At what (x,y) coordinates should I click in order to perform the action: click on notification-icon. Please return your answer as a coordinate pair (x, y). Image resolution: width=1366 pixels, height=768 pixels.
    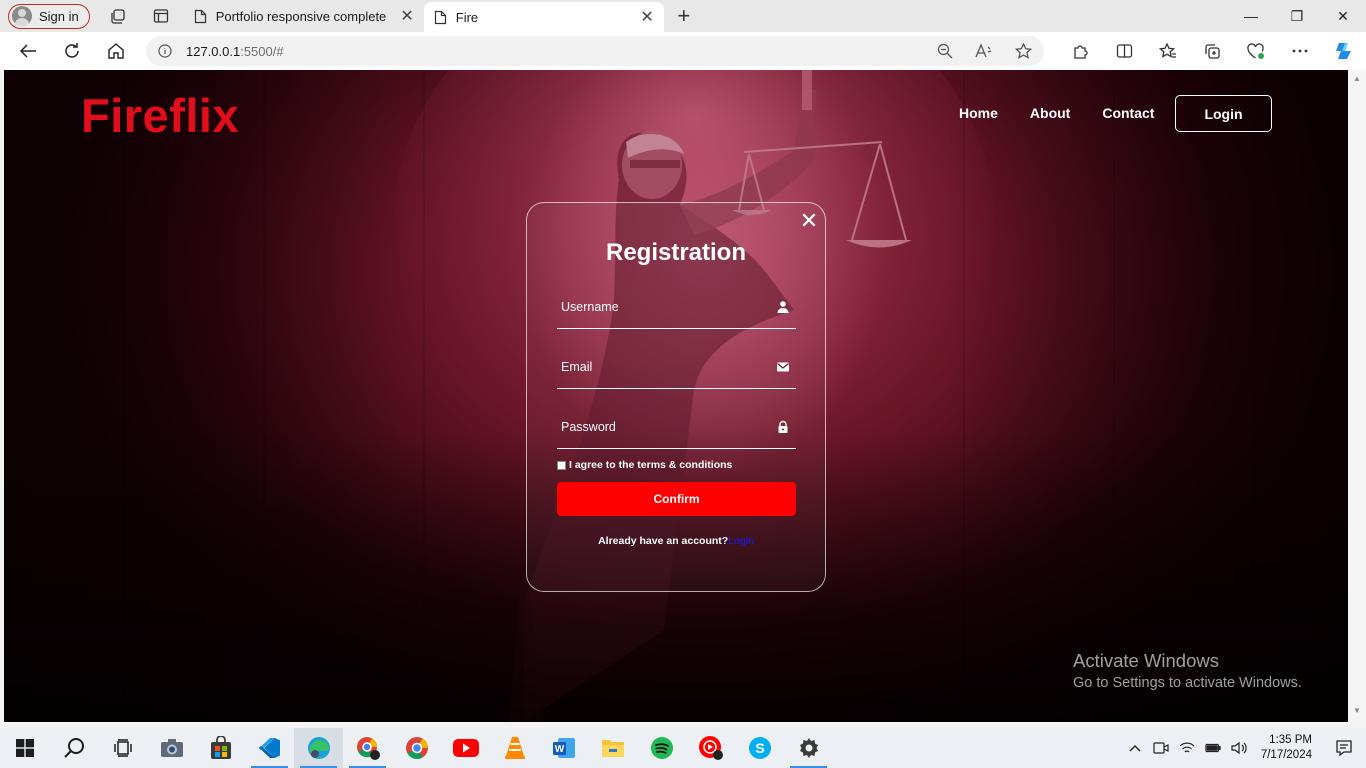
    Looking at the image, I should click on (1344, 748).